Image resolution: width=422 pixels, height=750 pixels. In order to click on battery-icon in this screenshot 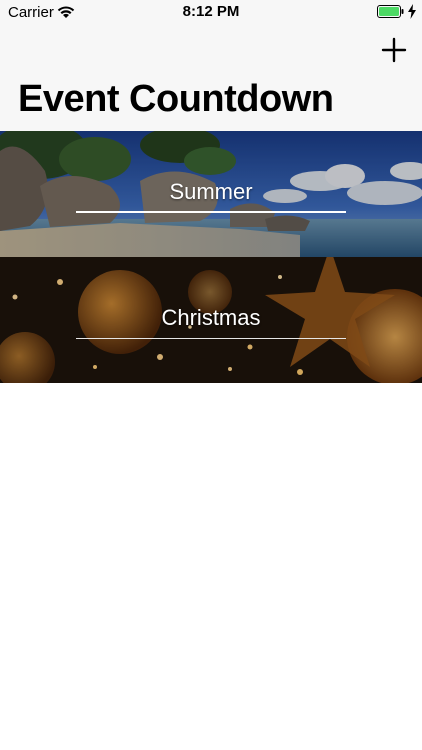, I will do `click(390, 11)`.